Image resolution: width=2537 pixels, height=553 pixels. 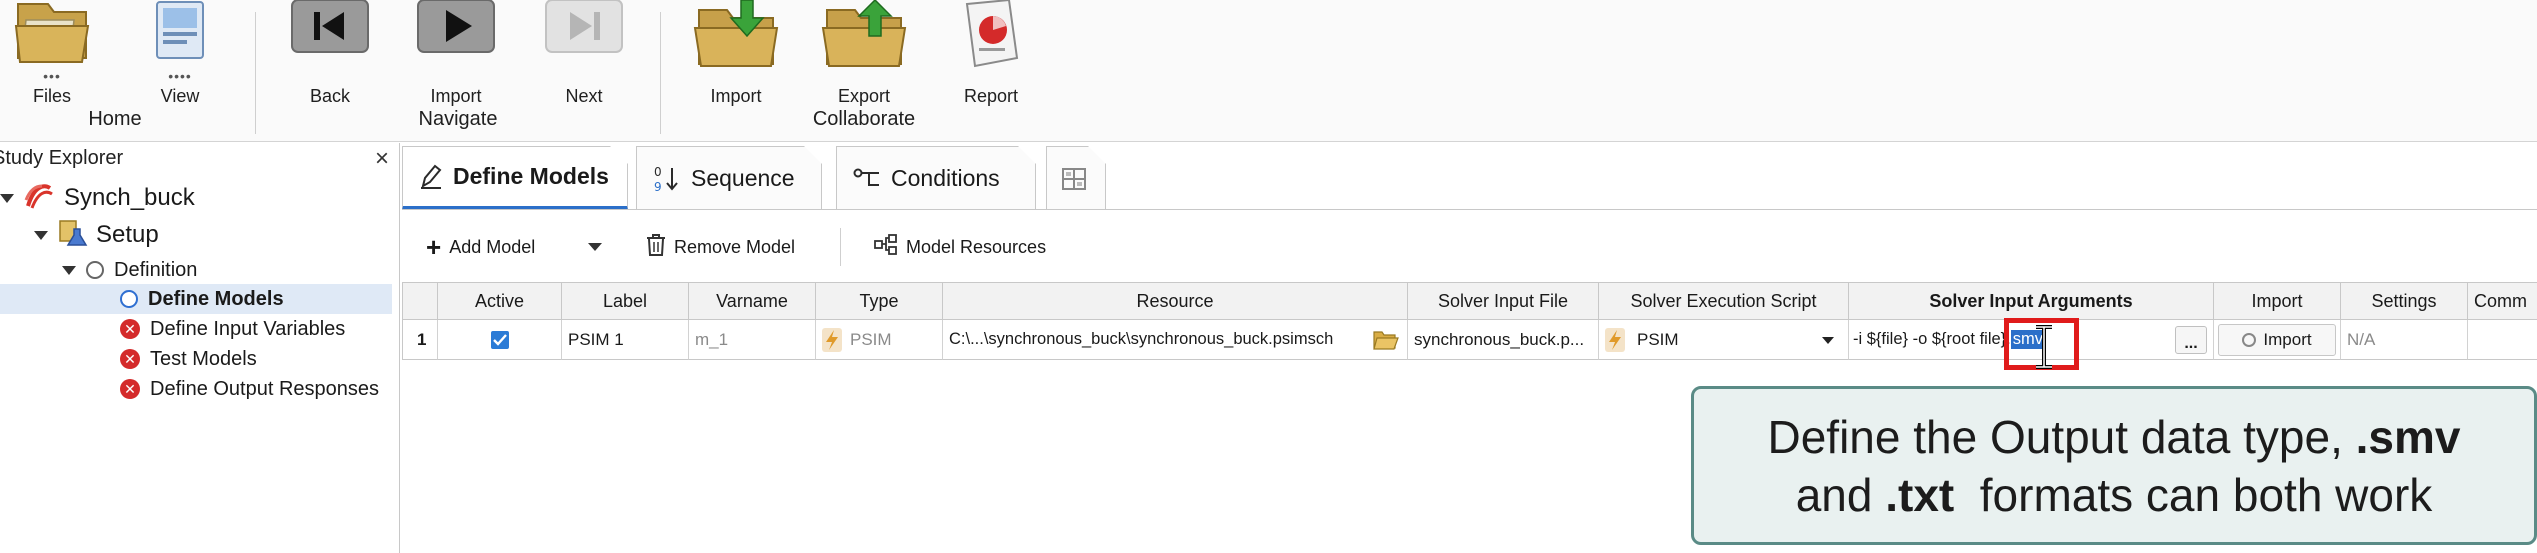 I want to click on step-tabs: Define Models 0 9 Sequence Conditions, so click(x=1469, y=178).